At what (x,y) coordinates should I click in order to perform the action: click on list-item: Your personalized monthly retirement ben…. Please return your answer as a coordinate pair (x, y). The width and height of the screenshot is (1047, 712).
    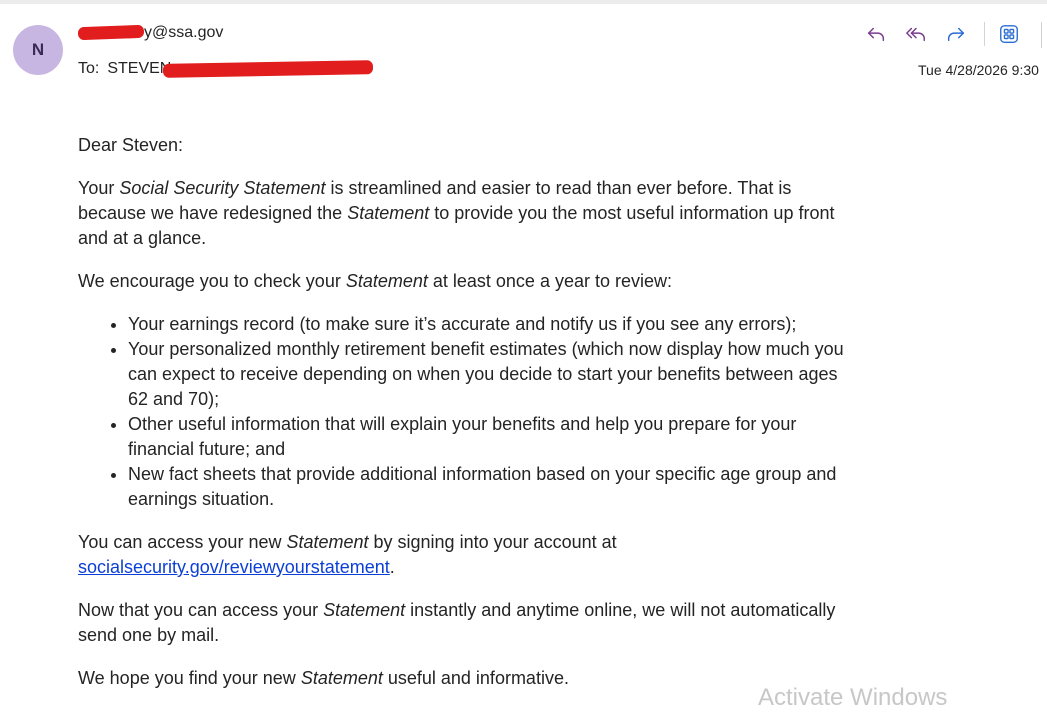
    Looking at the image, I should click on (493, 374).